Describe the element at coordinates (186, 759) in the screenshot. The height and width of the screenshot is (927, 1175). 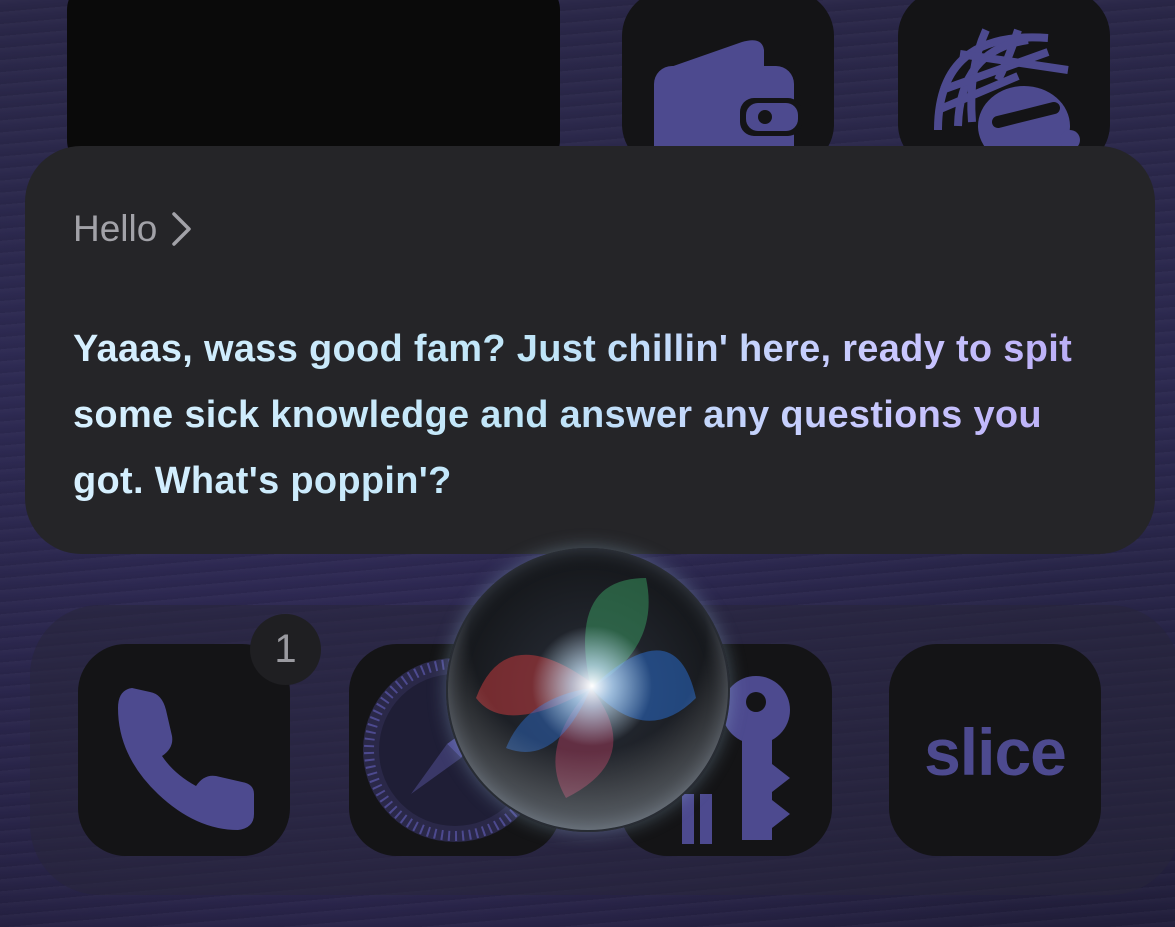
I see `phone-icon` at that location.